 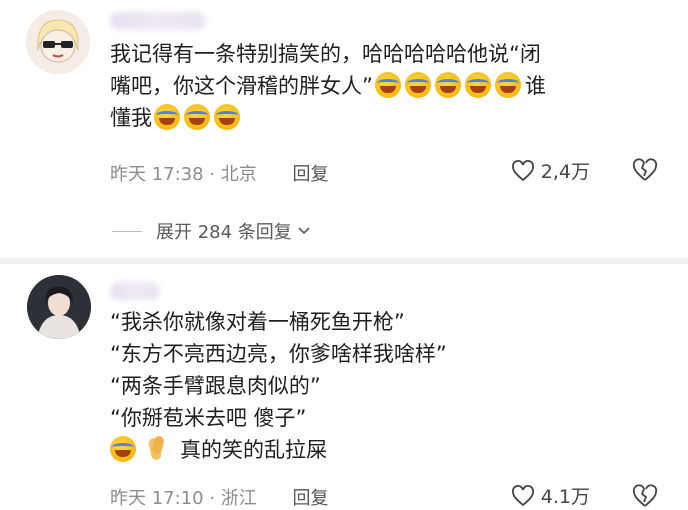 I want to click on comment-line: 嘴吧，你这个滑稽的胖女人” 谁, so click(x=390, y=86).